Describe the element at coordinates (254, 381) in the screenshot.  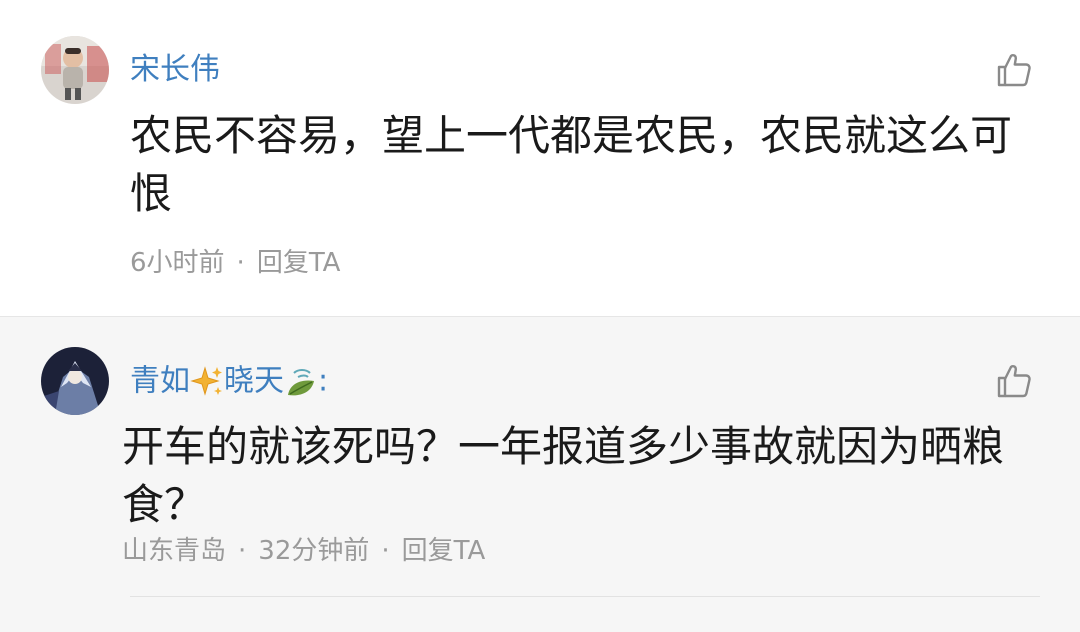
I see `username-part: 晓天` at that location.